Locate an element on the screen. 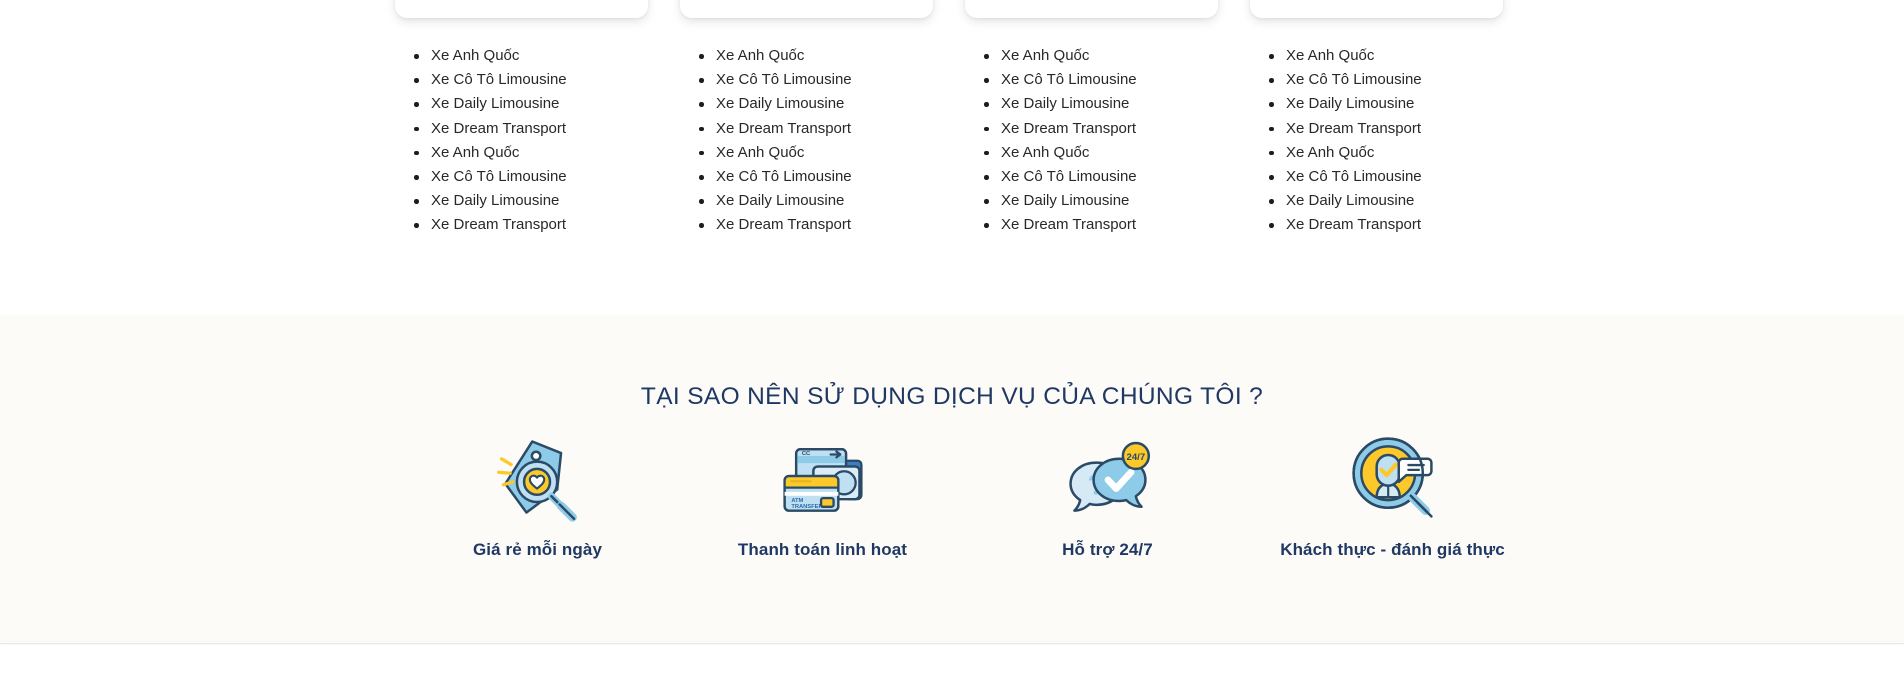 This screenshot has height=682, width=1904. payment-cards-icon: CC ATM TRANSFER is located at coordinates (823, 478).